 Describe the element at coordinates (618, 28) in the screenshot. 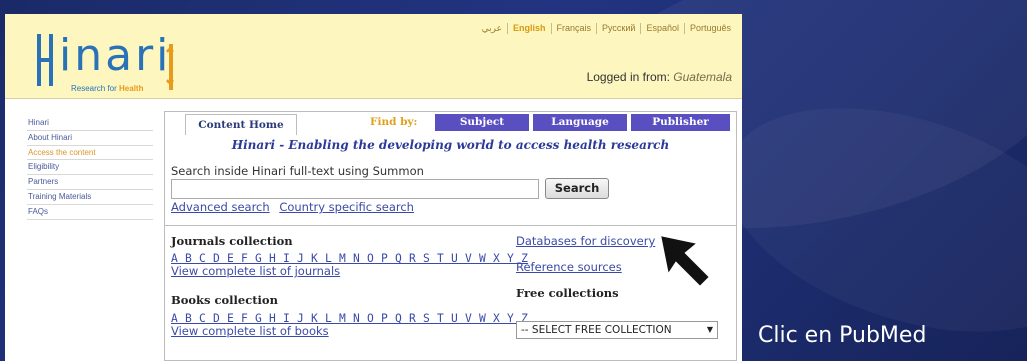

I see `language-link-russian: Русский` at that location.